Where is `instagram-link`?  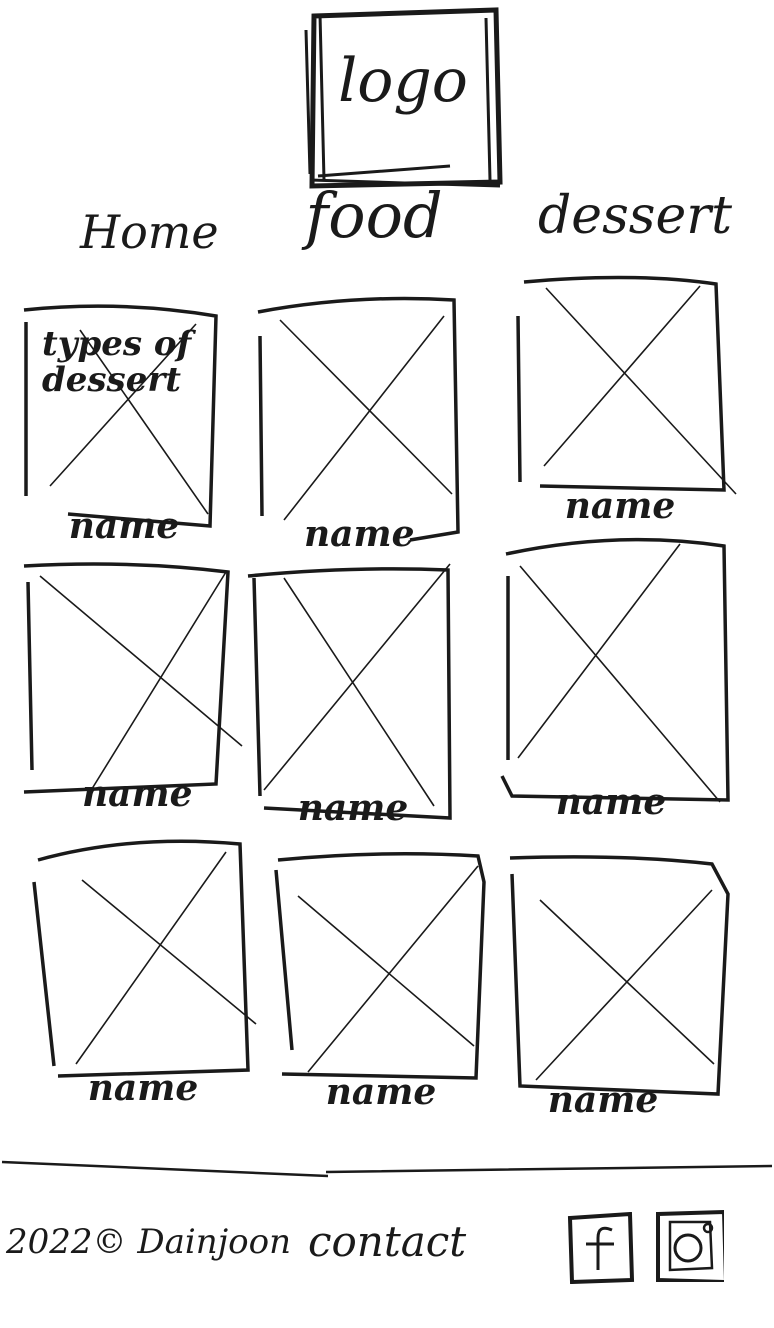
instagram-link is located at coordinates (689, 1246).